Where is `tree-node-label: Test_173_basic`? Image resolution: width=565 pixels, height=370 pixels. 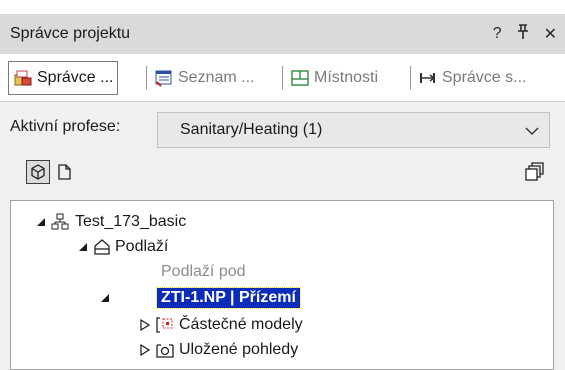 tree-node-label: Test_173_basic is located at coordinates (131, 221).